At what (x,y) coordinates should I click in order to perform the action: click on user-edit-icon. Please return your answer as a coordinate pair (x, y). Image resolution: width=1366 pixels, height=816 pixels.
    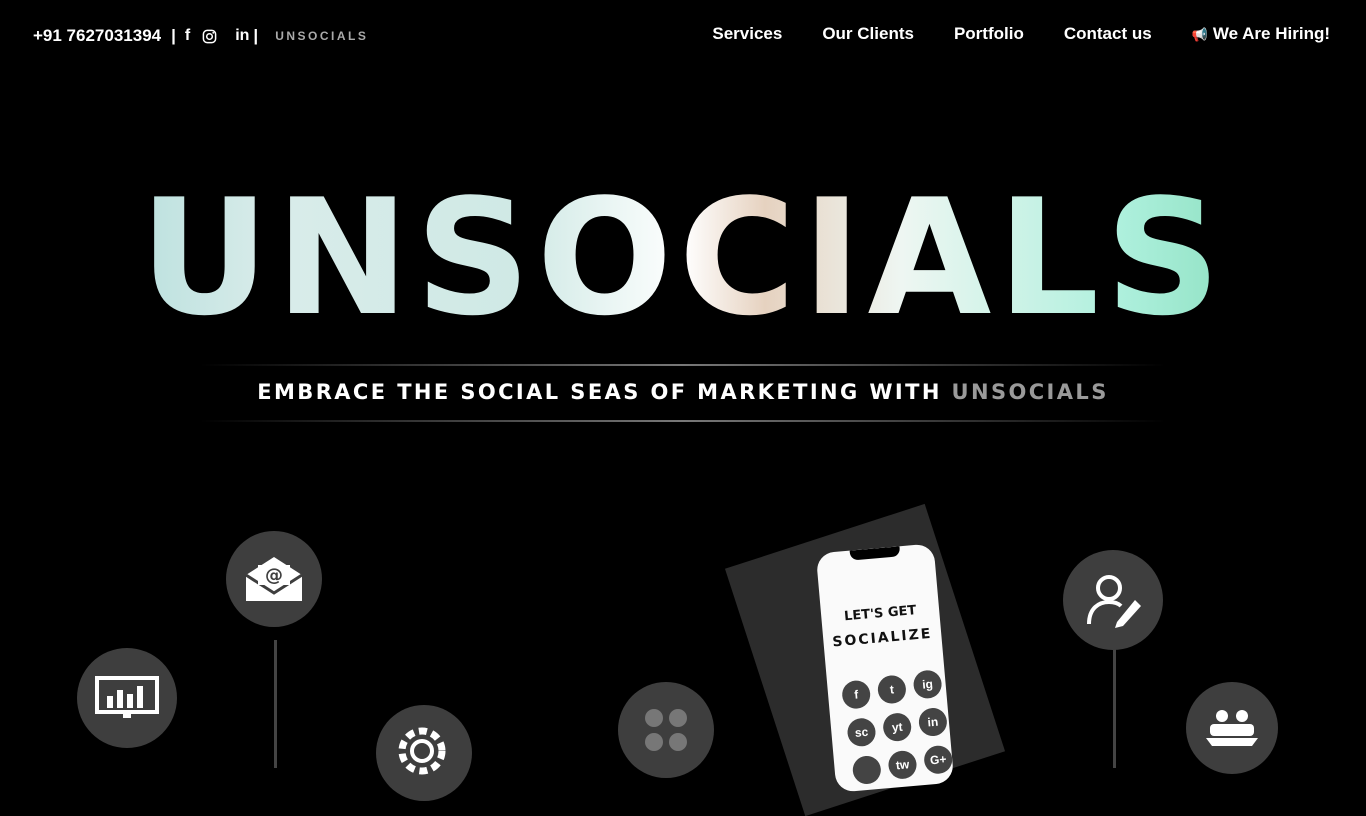
    Looking at the image, I should click on (1114, 601).